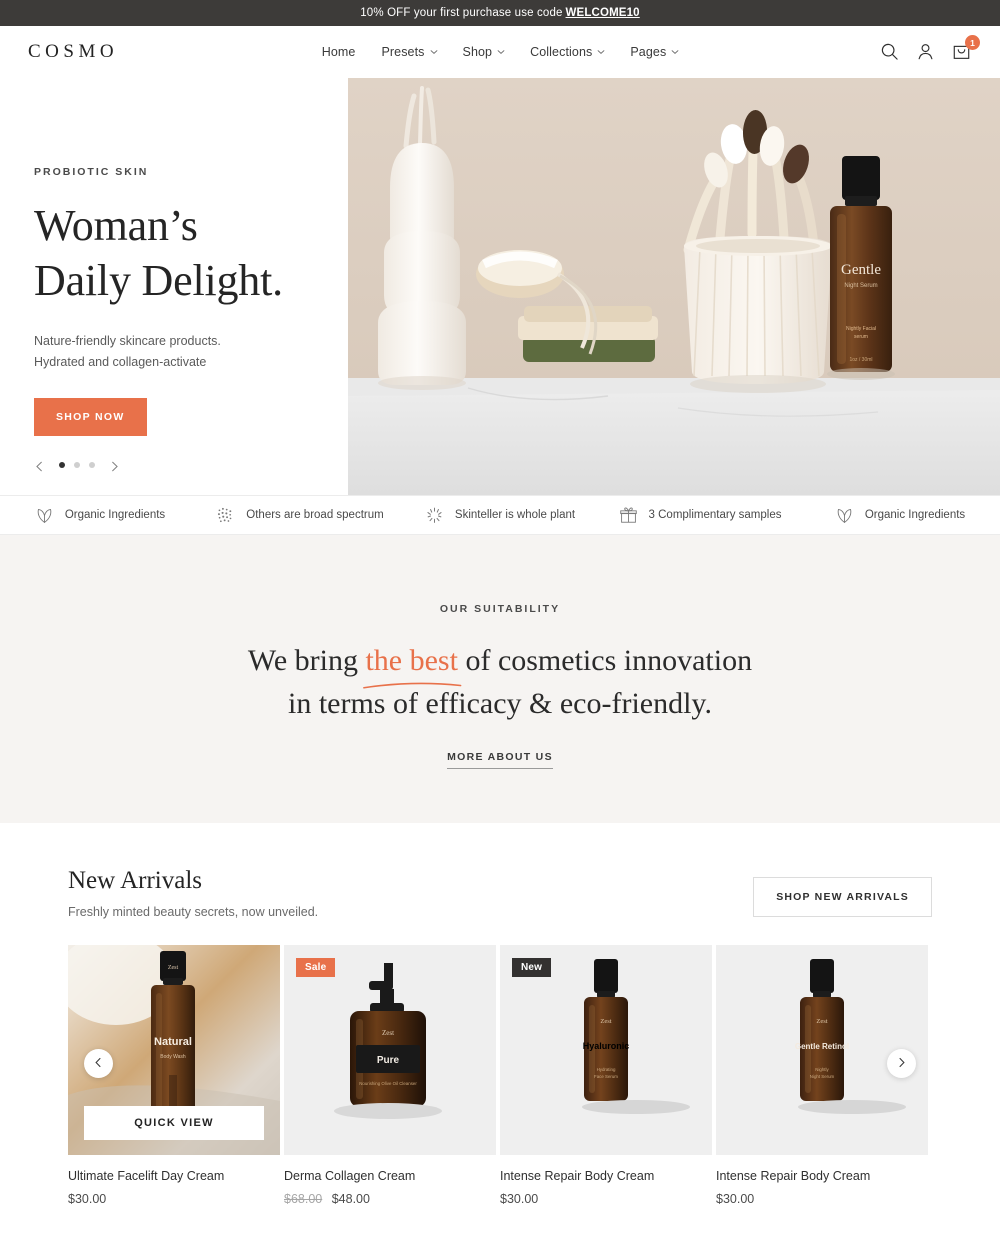 The height and width of the screenshot is (1248, 1000). Describe the element at coordinates (477, 52) in the screenshot. I see `nav-label: Shop` at that location.